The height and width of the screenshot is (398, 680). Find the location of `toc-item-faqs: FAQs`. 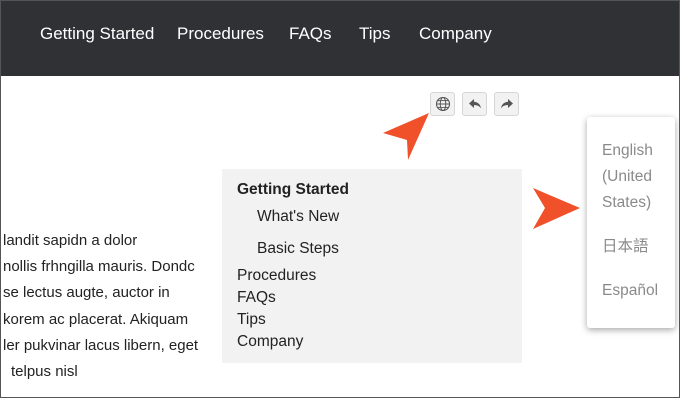

toc-item-faqs: FAQs is located at coordinates (256, 298).